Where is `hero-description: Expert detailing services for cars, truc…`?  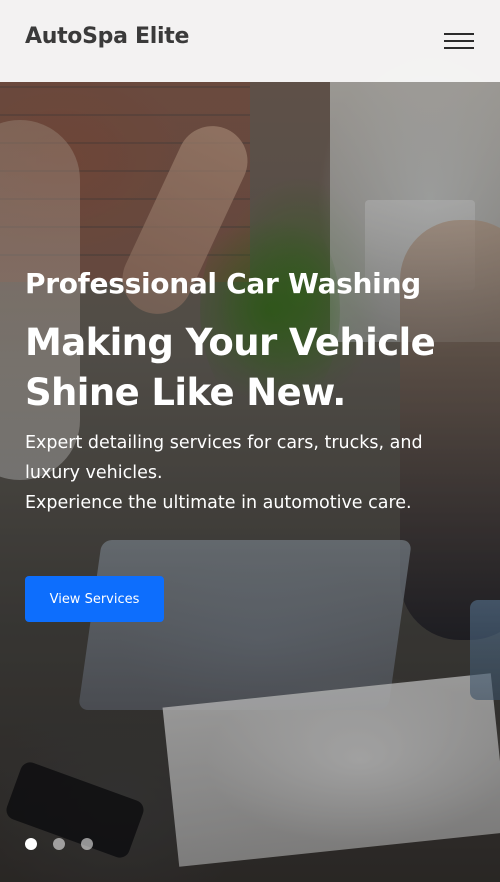 hero-description: Expert detailing services for cars, truc… is located at coordinates (252, 473).